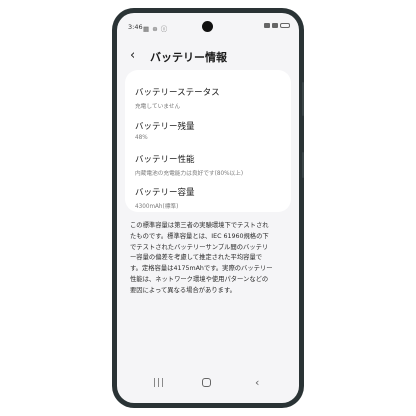 The image size is (416, 416). I want to click on description-line: この標準容量は第三者の実験環境下でテストされ, so click(199, 225).